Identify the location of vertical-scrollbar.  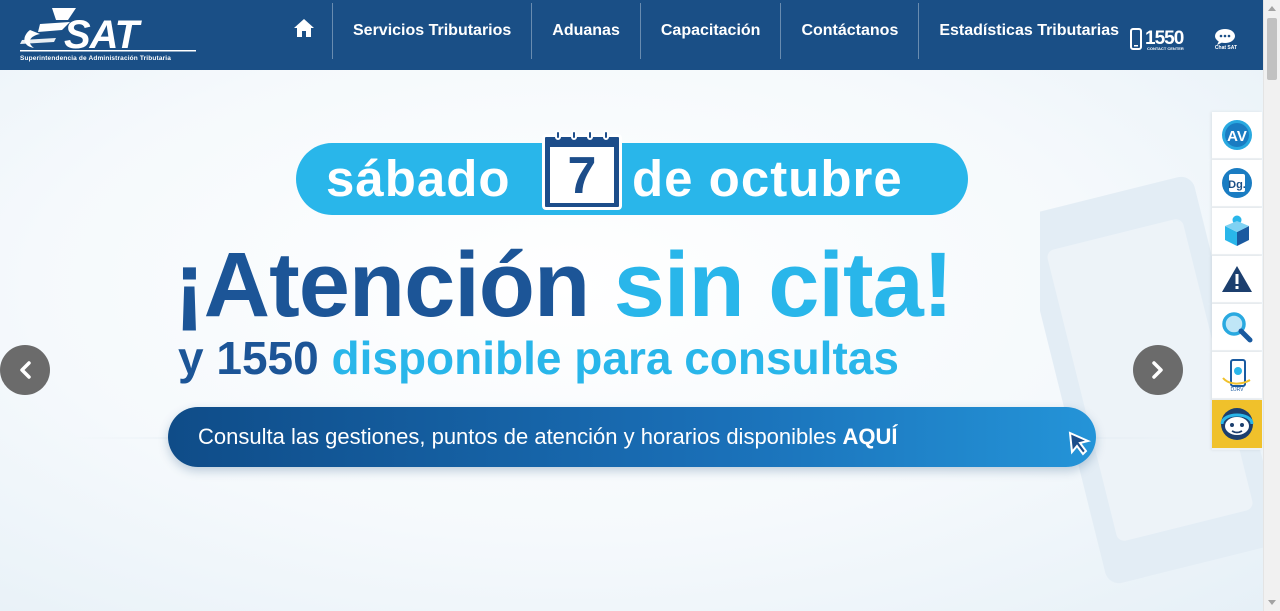
(1271, 305).